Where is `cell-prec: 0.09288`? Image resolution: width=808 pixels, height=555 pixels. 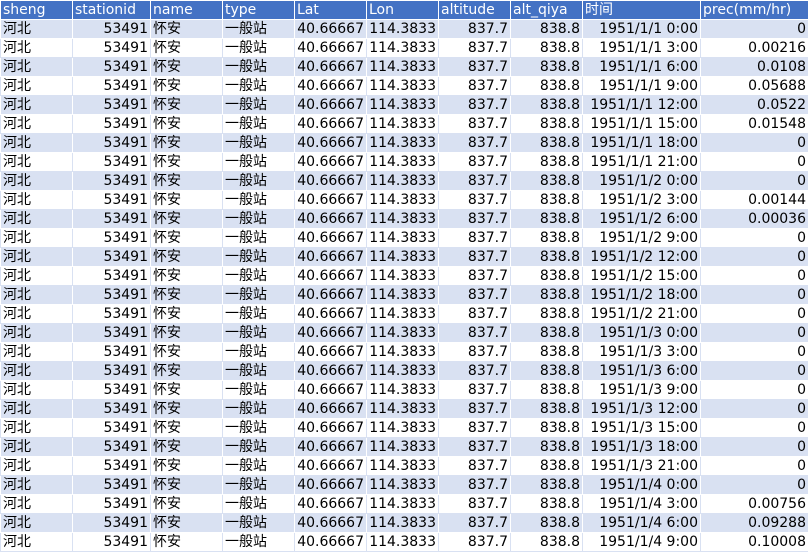
cell-prec: 0.09288 is located at coordinates (754, 523).